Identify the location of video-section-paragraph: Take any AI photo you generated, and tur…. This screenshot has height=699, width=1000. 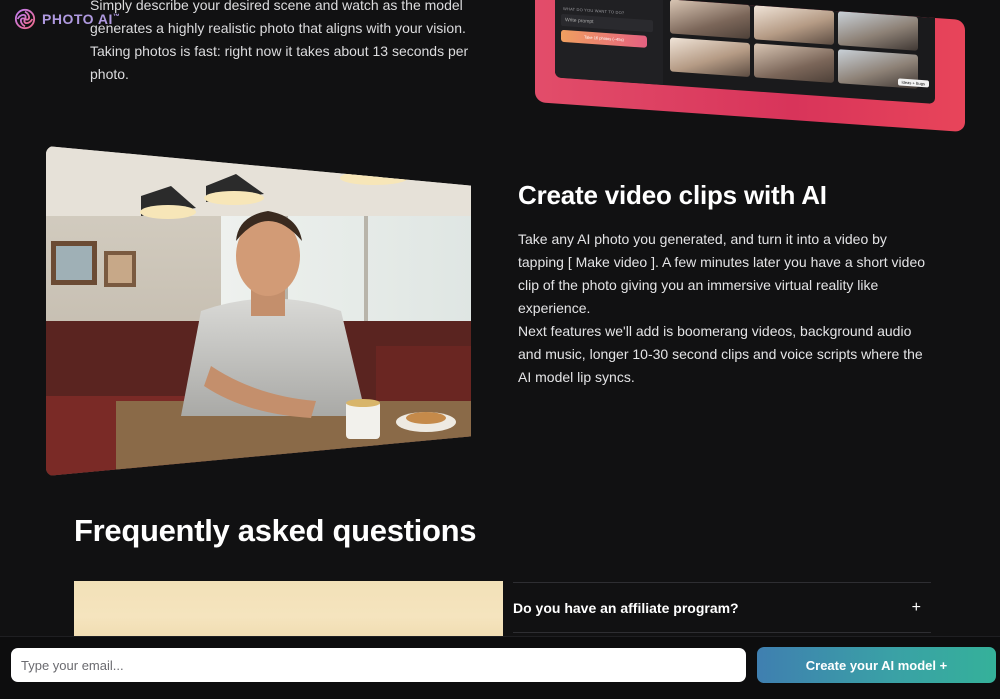
(722, 273).